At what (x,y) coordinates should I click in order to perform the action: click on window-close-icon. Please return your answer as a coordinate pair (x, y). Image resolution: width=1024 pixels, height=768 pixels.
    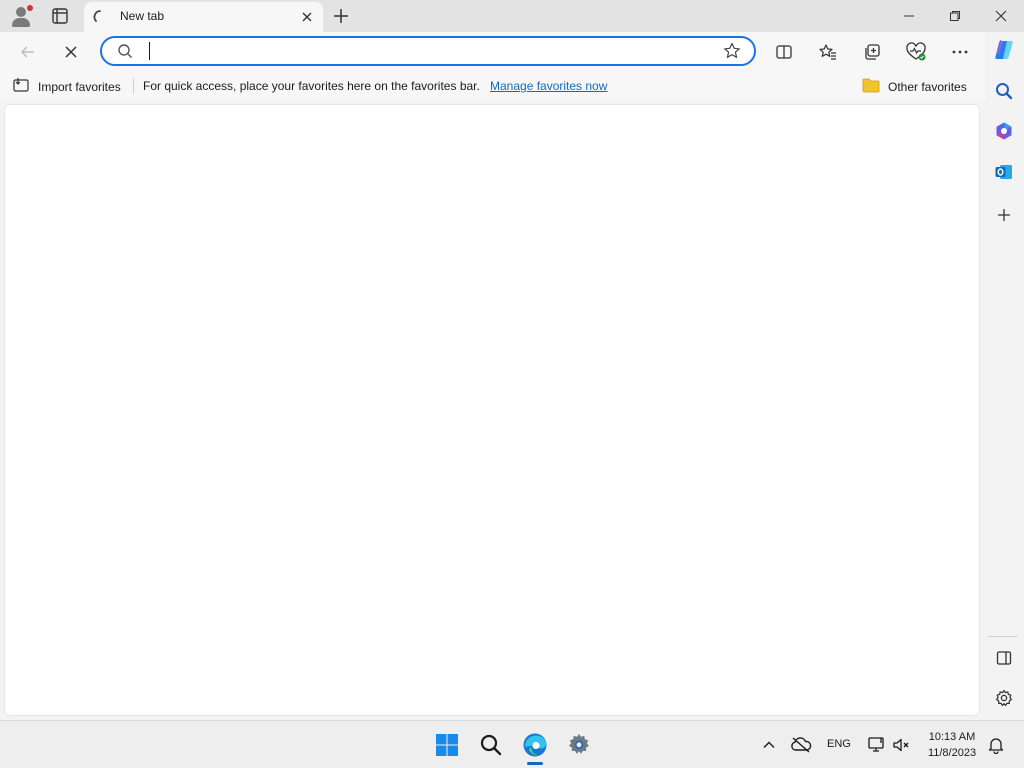
    Looking at the image, I should click on (1001, 16).